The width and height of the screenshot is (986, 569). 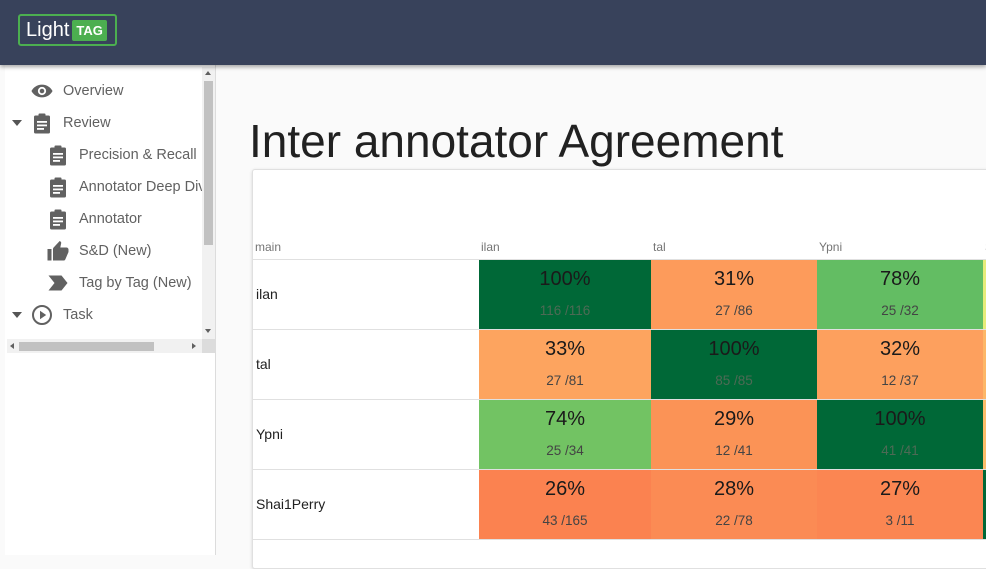 What do you see at coordinates (291, 504) in the screenshot?
I see `row-label: Shai1Perry` at bounding box center [291, 504].